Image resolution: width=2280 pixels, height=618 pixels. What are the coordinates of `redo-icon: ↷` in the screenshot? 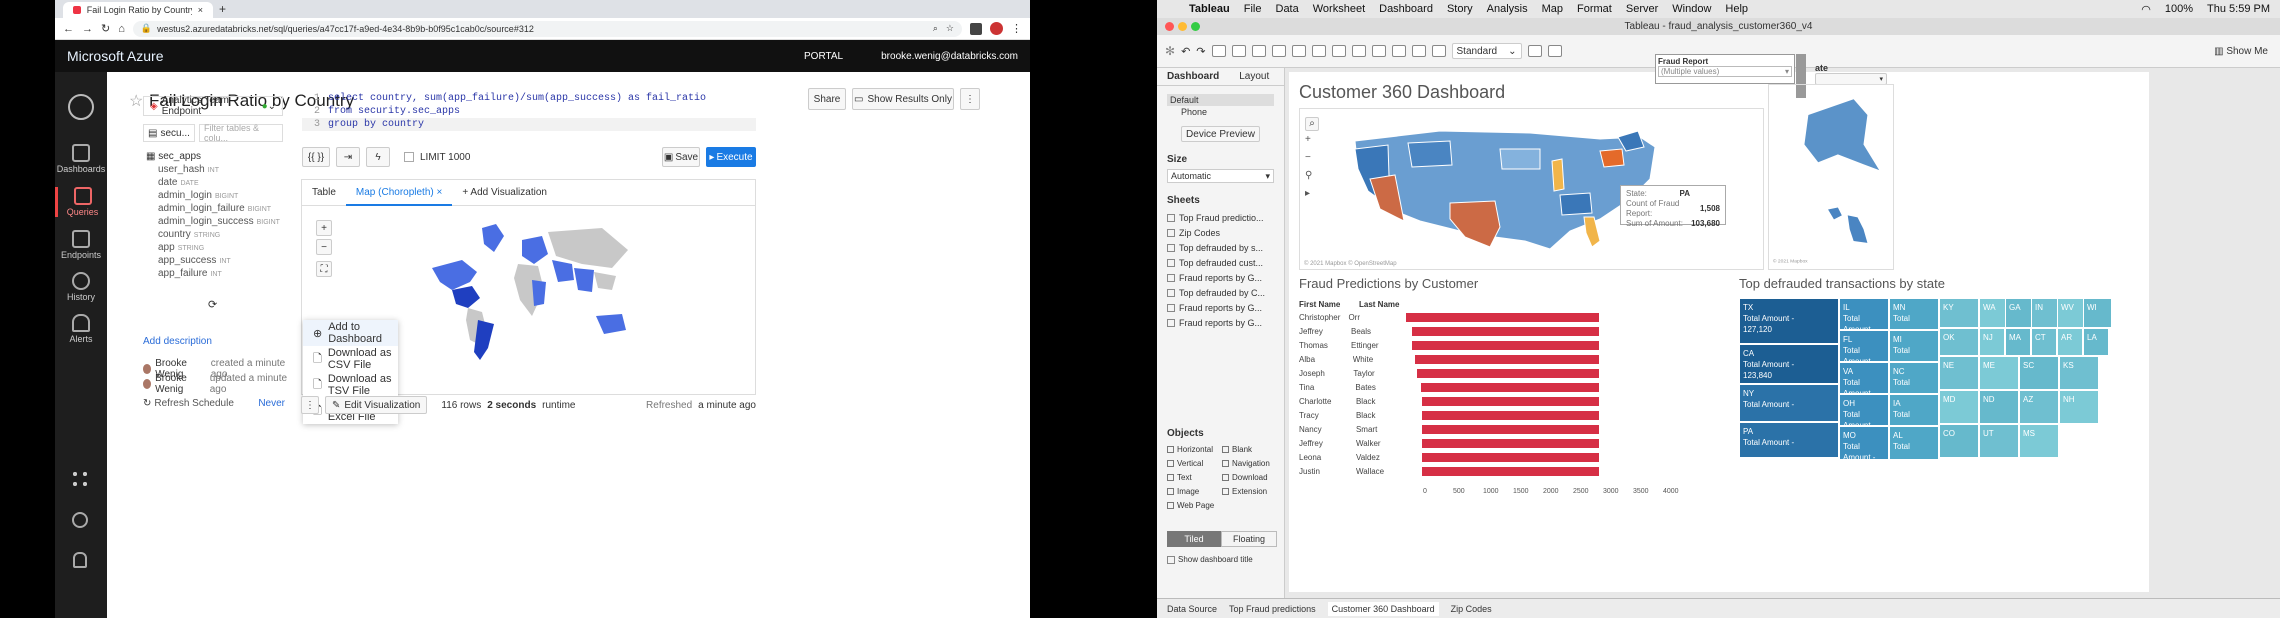 It's located at (1200, 51).